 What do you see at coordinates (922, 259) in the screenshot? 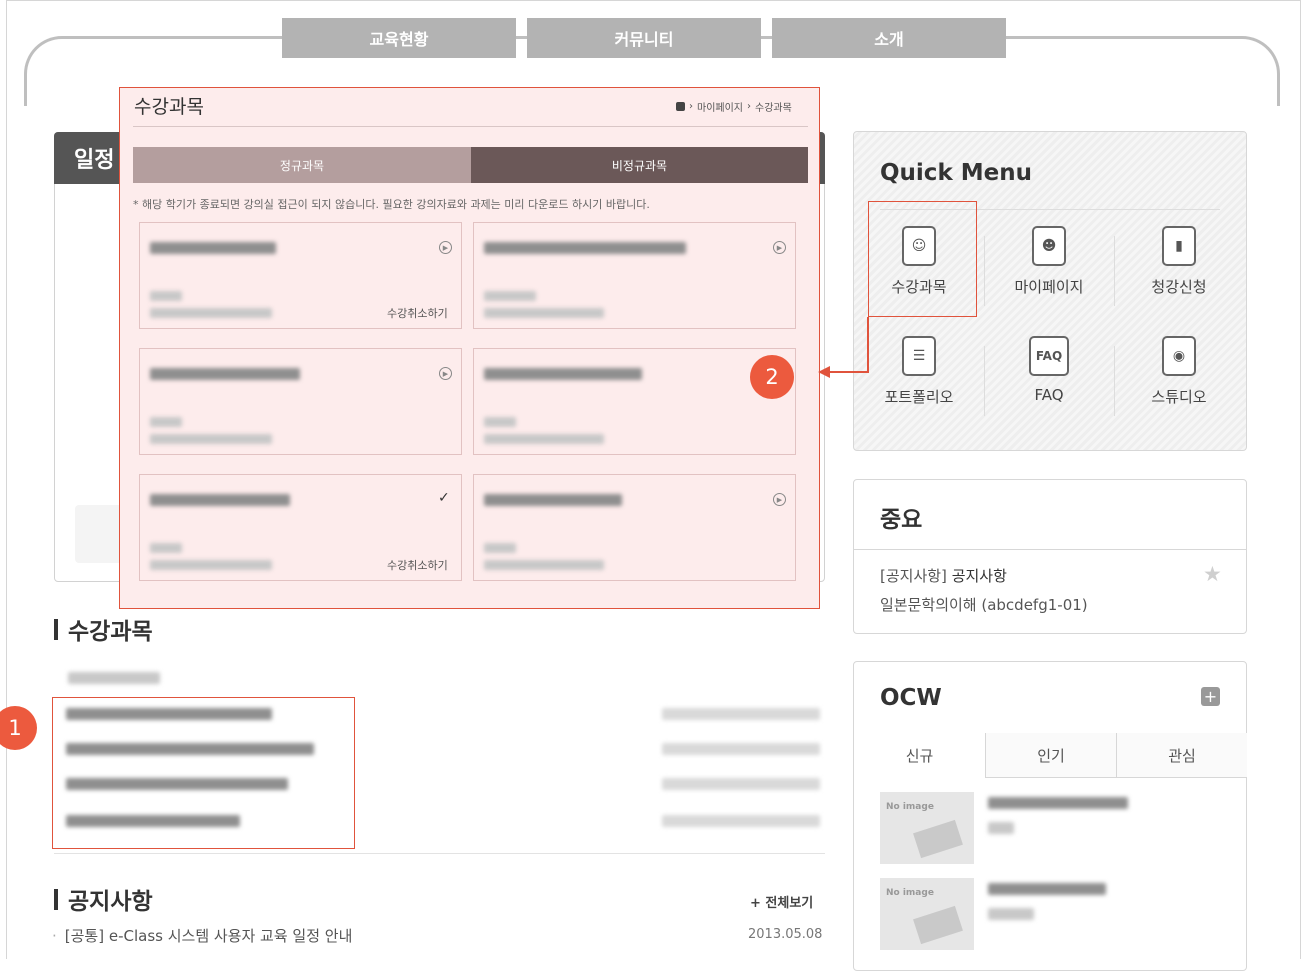
I see `highlight-box-courses-menu` at bounding box center [922, 259].